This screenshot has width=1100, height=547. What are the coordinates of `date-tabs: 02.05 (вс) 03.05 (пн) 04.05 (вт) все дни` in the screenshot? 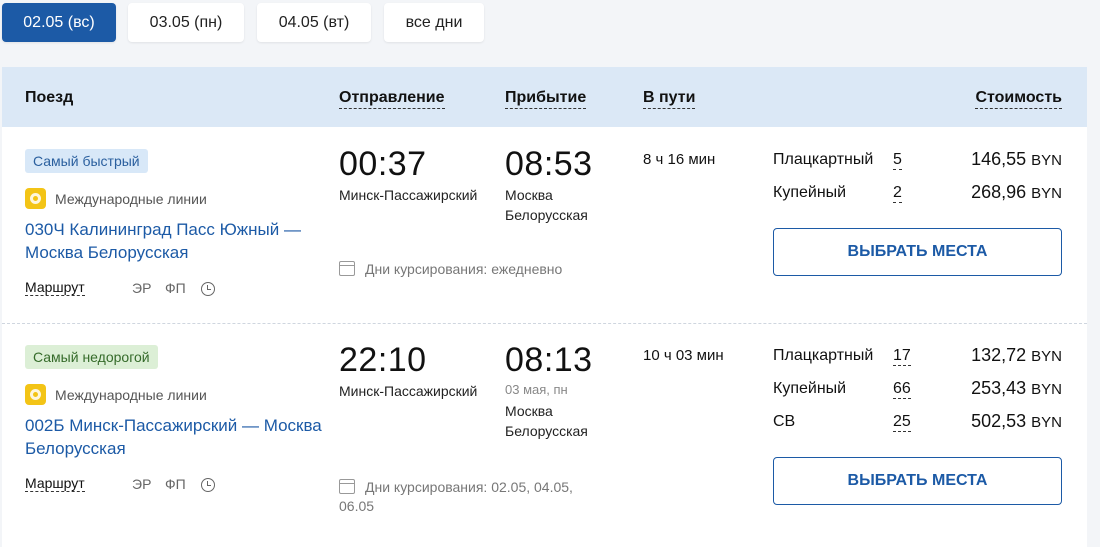 It's located at (550, 30).